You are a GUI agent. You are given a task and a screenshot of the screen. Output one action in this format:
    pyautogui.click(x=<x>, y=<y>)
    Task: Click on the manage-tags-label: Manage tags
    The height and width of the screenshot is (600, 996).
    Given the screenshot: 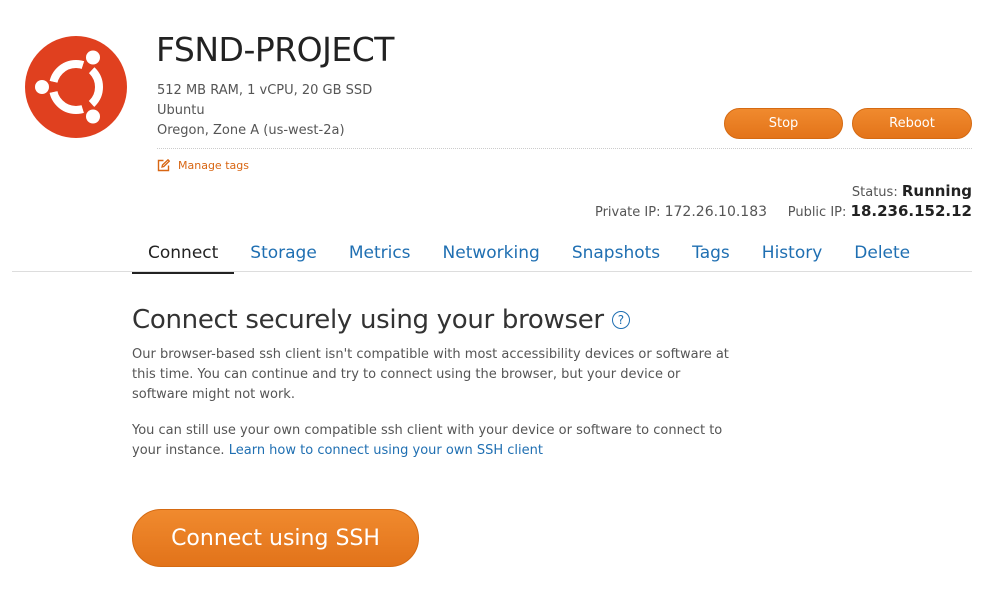 What is the action you would take?
    pyautogui.click(x=213, y=165)
    